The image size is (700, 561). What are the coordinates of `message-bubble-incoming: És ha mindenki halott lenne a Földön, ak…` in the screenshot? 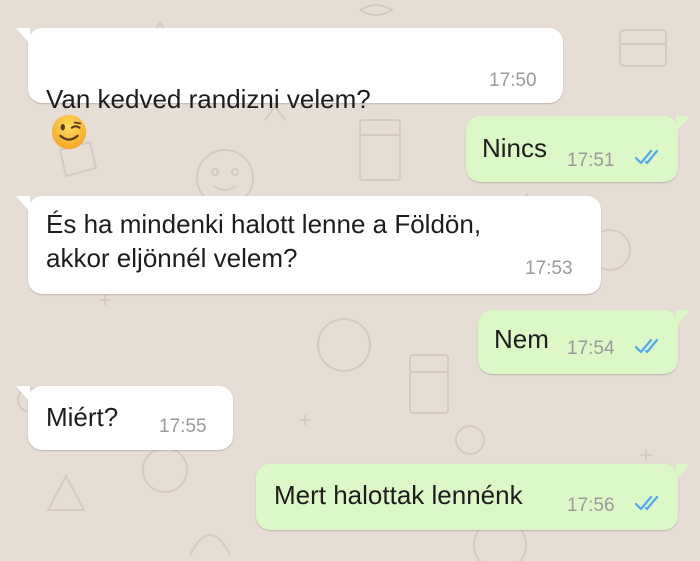 It's located at (308, 245).